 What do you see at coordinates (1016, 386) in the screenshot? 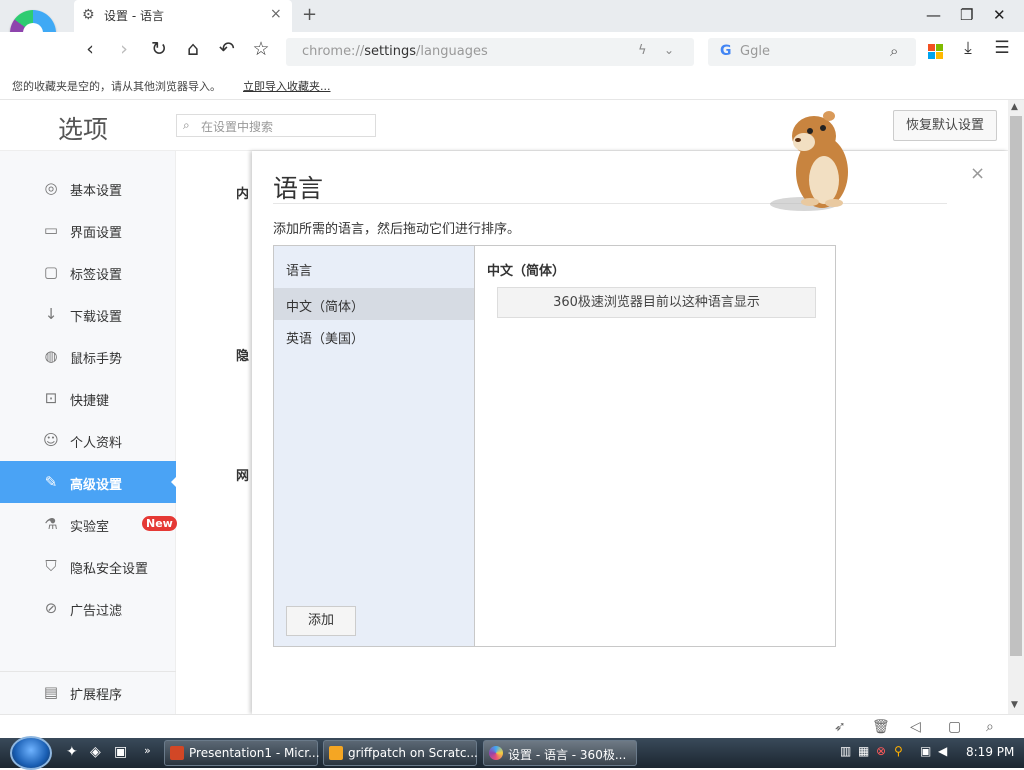
I see `scrollbar-thumb` at bounding box center [1016, 386].